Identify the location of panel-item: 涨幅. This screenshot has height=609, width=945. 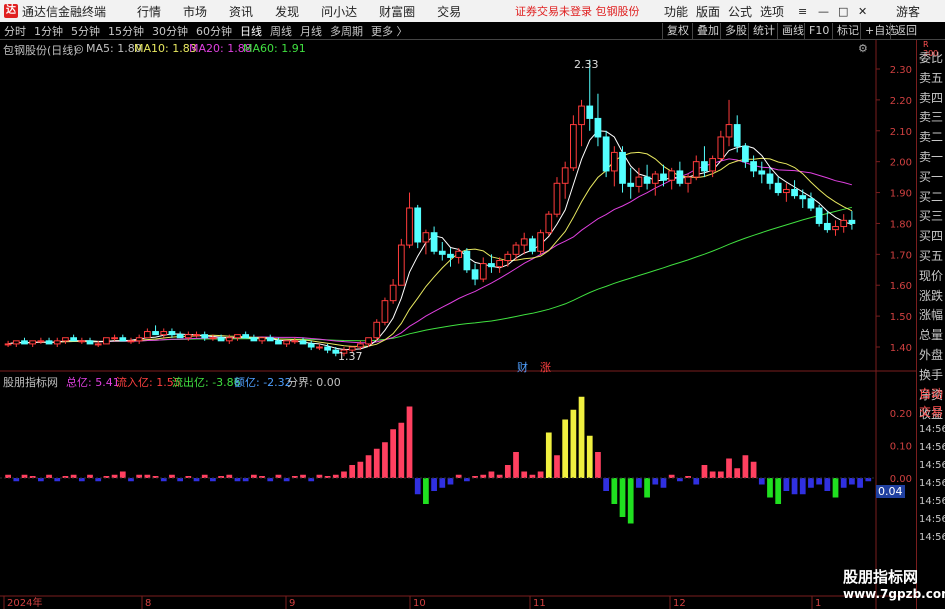
(931, 314).